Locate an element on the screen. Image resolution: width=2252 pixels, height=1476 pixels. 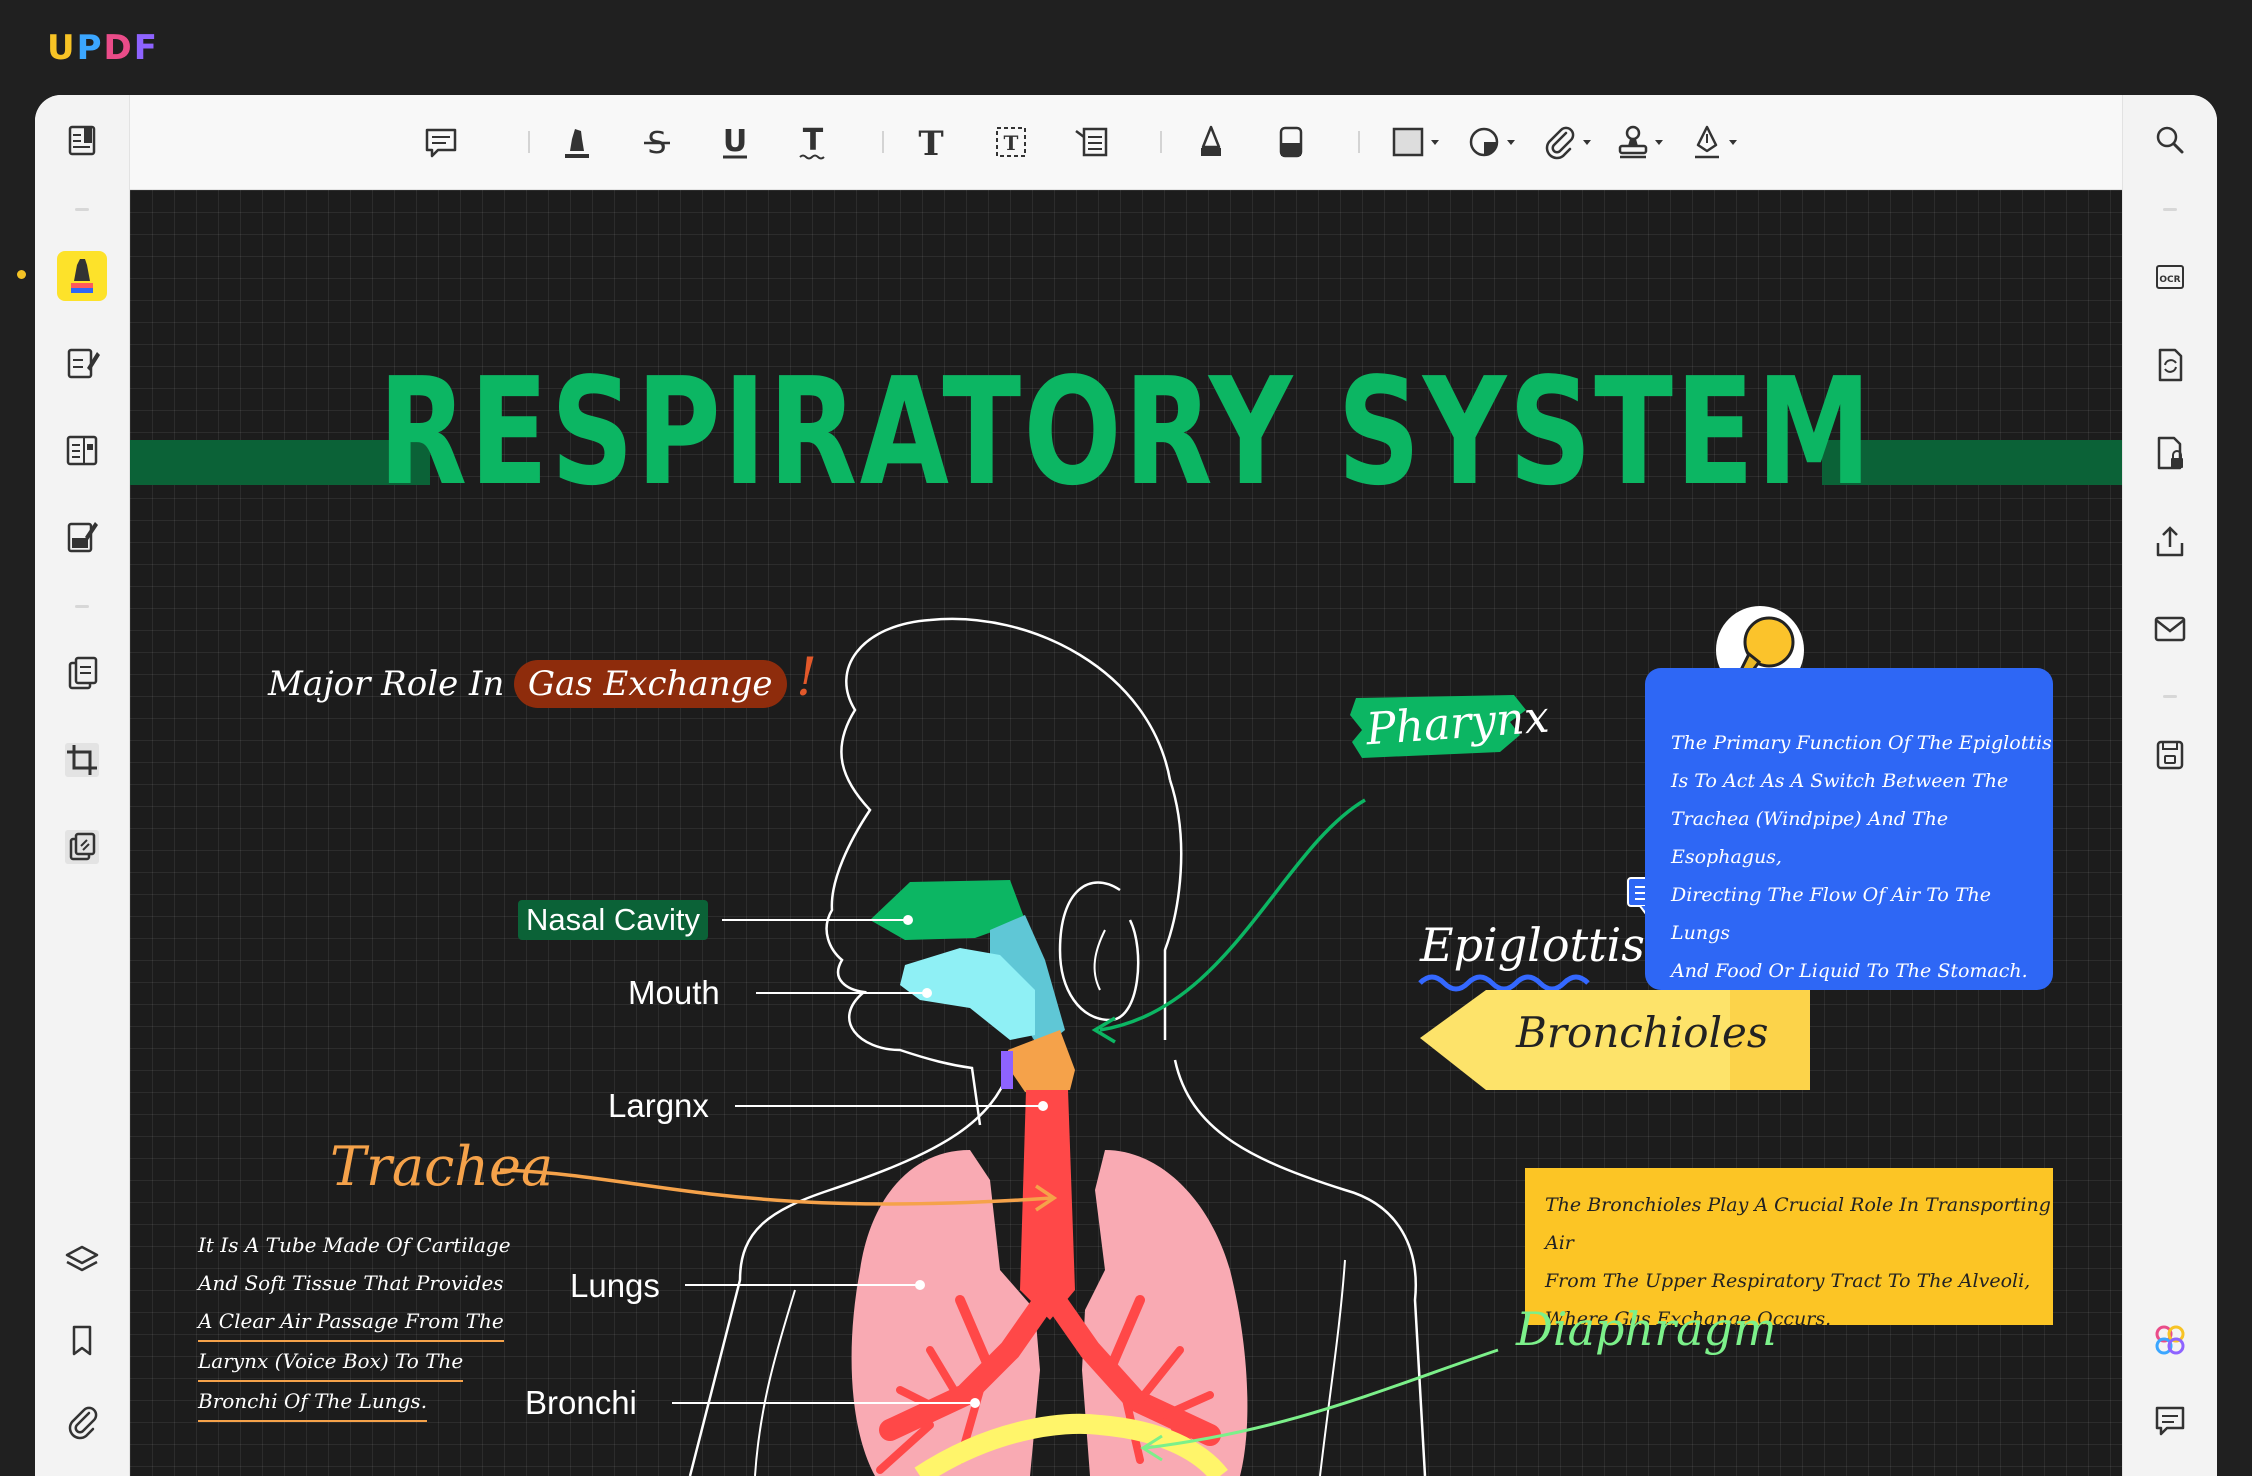
highlighter-icon is located at coordinates (82, 276).